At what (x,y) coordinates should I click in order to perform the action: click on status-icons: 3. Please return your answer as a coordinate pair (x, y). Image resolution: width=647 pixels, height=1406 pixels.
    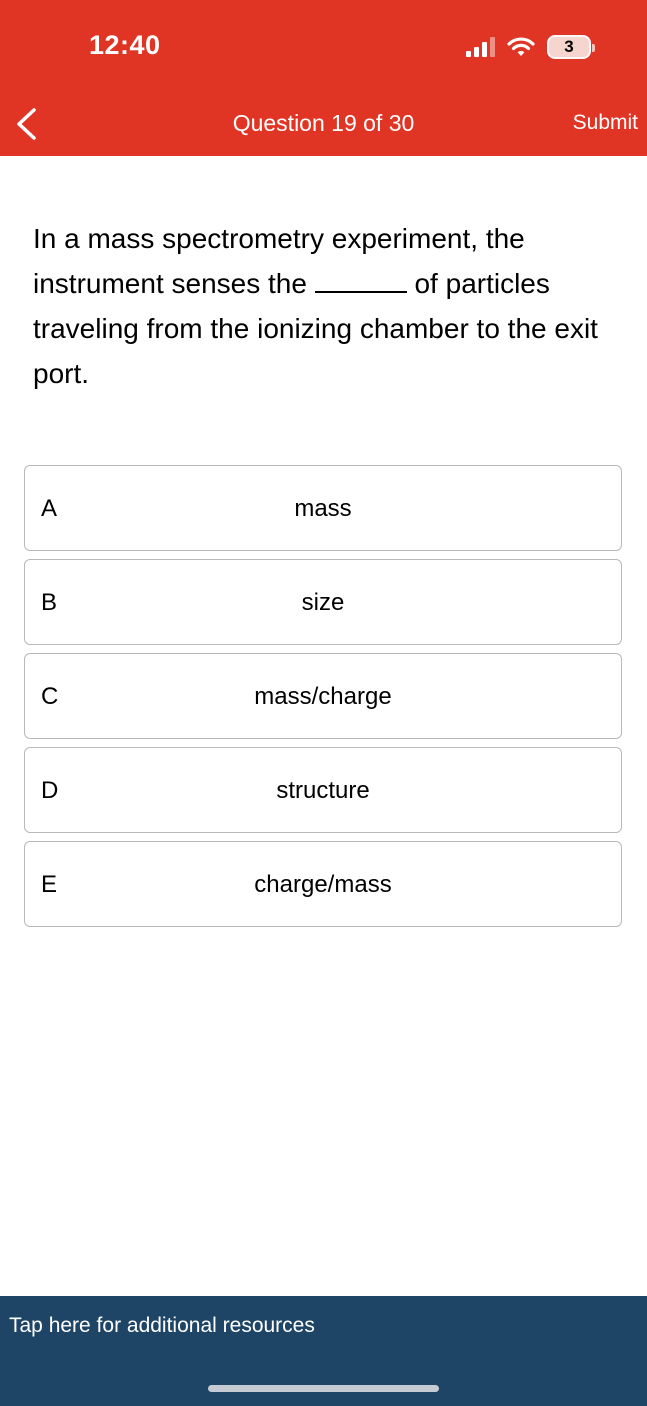
    Looking at the image, I should click on (530, 47).